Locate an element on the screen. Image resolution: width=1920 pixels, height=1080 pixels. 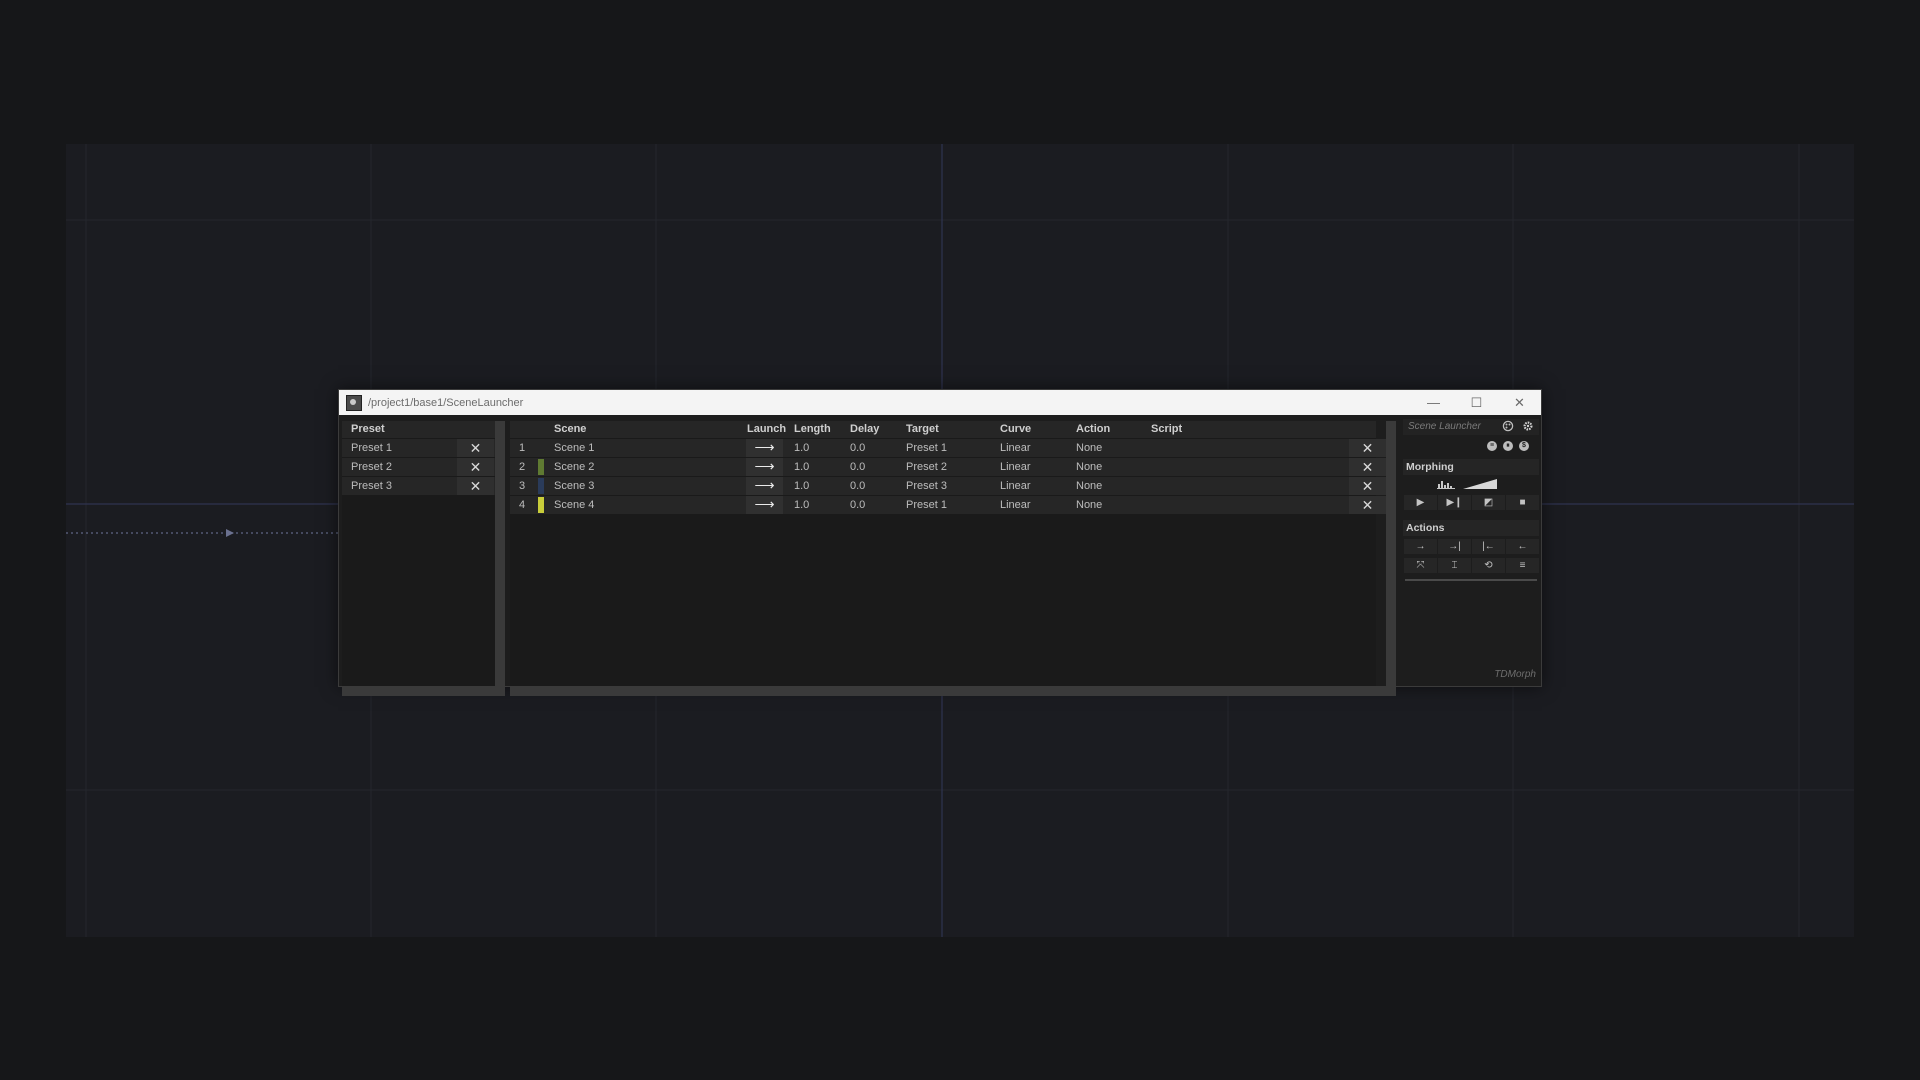
preset-list: Preset Preset 1 ✕ Preset 2 ✕ Preset 3 ✕ is located at coordinates (418, 553).